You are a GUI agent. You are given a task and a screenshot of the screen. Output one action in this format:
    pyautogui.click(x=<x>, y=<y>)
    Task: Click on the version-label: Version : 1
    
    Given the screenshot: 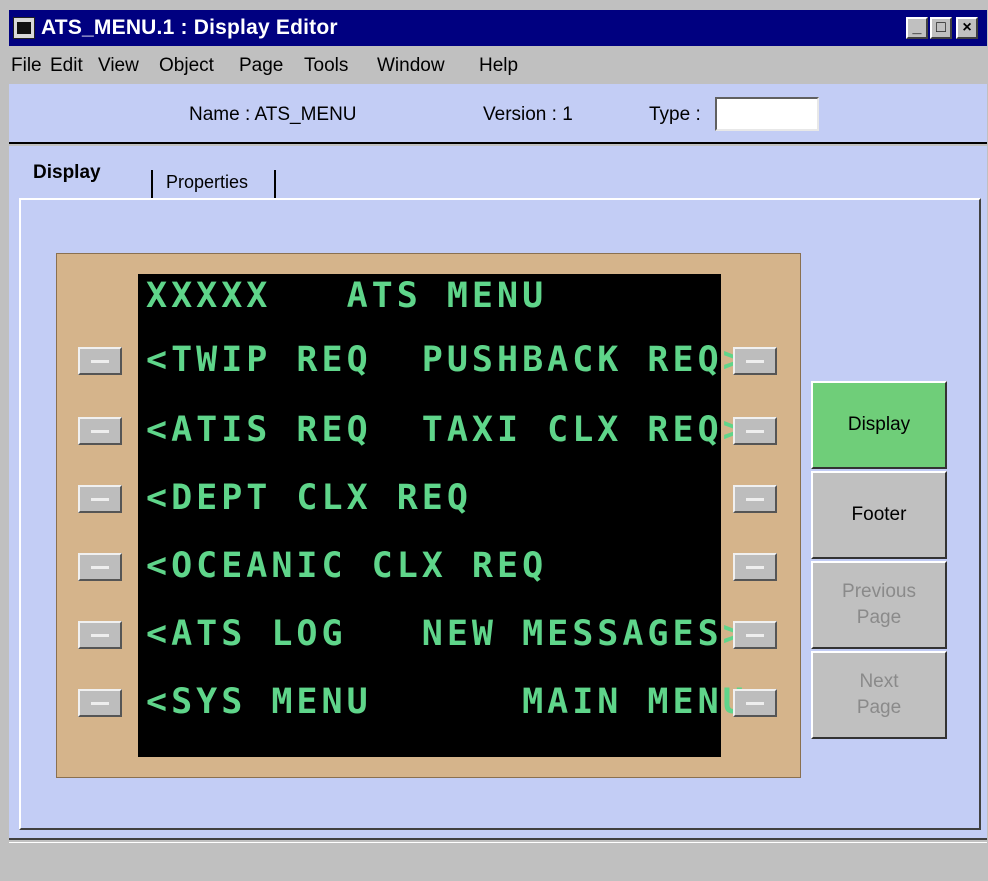 What is the action you would take?
    pyautogui.click(x=528, y=114)
    